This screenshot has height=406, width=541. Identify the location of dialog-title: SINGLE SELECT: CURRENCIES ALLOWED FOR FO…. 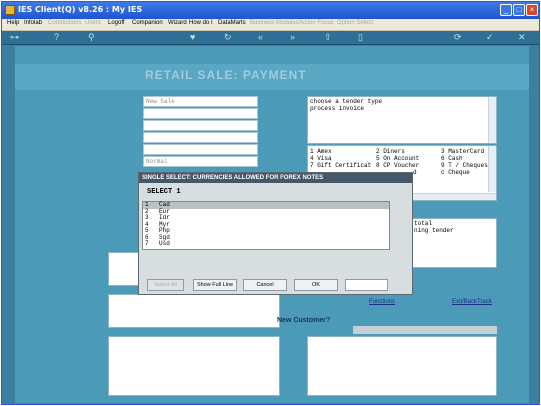
(275, 178).